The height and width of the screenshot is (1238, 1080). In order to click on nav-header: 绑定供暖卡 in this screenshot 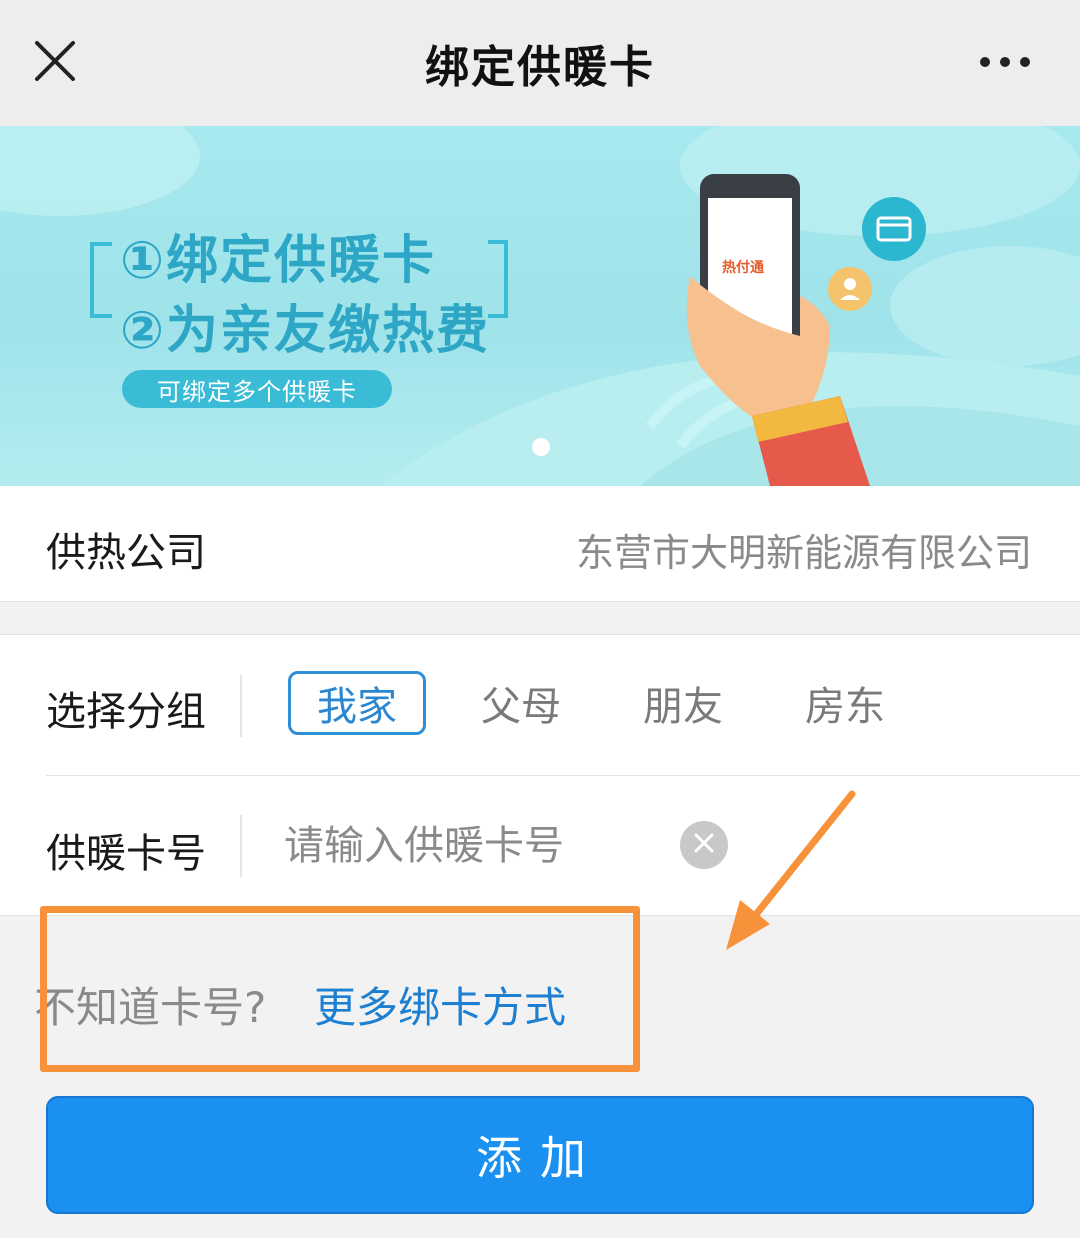, I will do `click(540, 63)`.